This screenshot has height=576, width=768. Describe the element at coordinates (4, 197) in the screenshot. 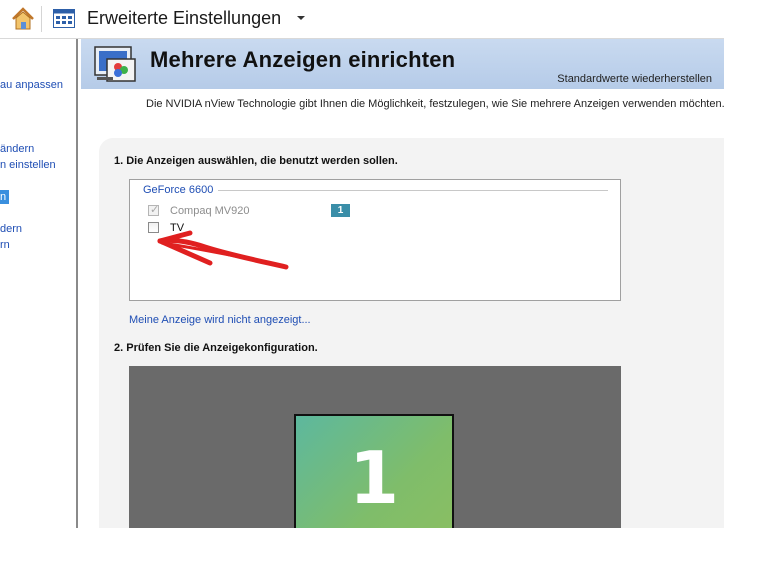

I see `sidebar-item-selected: n` at that location.